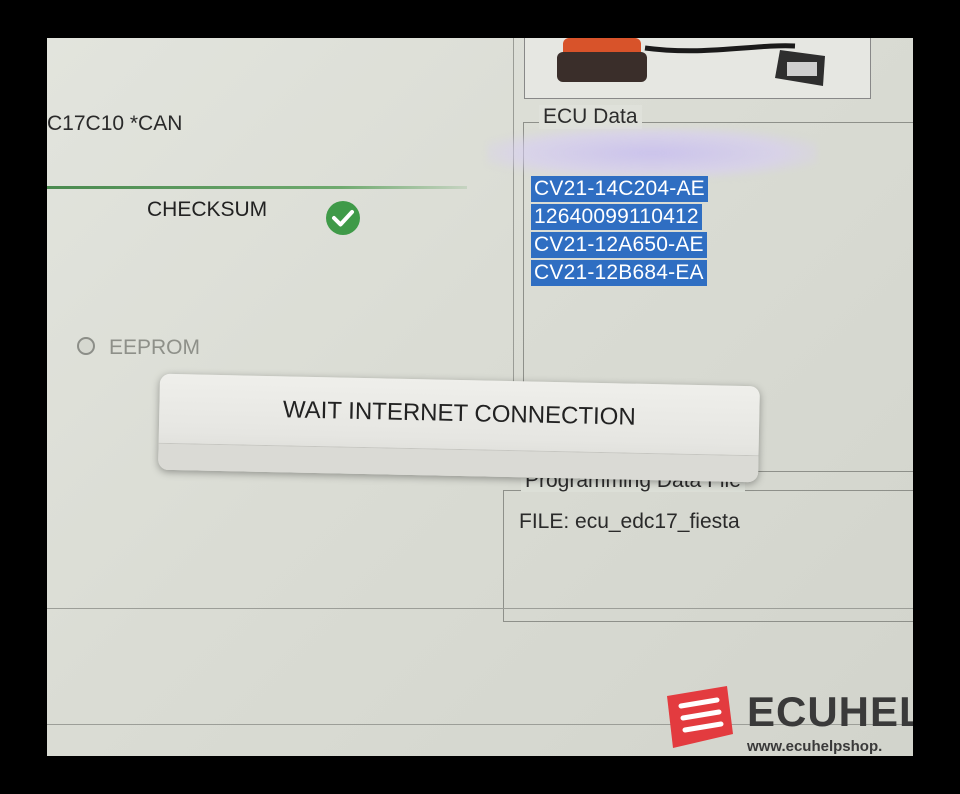 The width and height of the screenshot is (960, 794). What do you see at coordinates (590, 117) in the screenshot?
I see `ecu-data-legend: ECU Data` at bounding box center [590, 117].